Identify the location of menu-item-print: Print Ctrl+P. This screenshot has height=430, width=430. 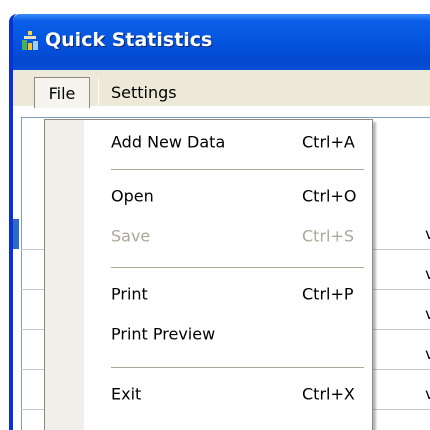
(208, 294).